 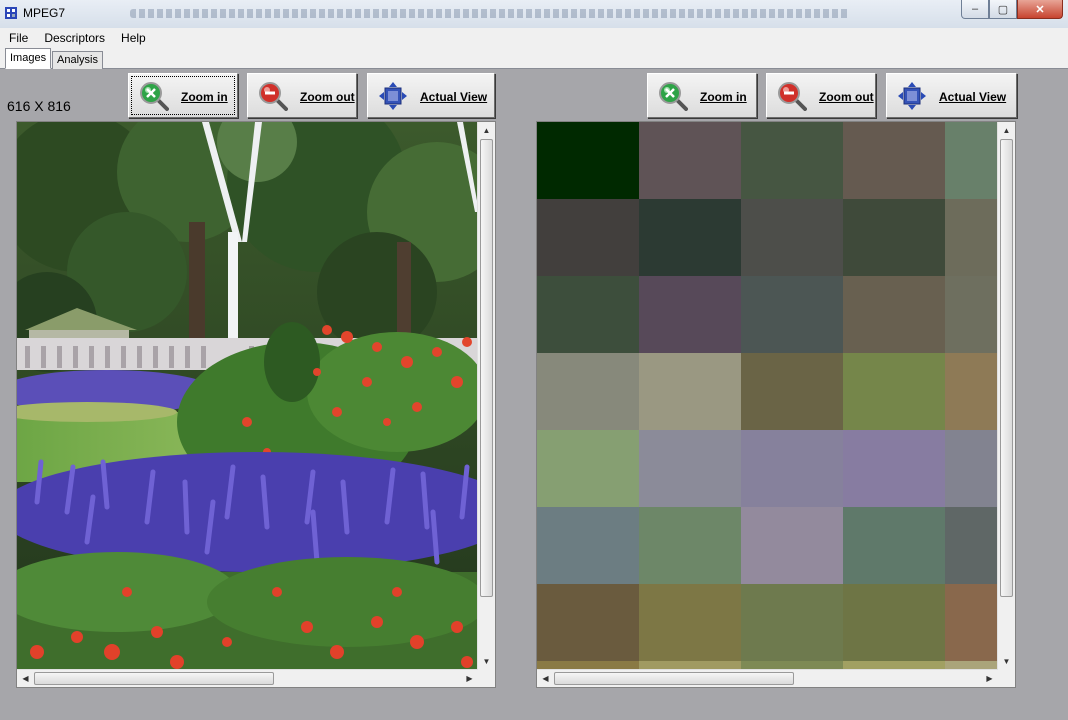 I want to click on left-zoom-in-button: Zoom in, so click(x=183, y=95).